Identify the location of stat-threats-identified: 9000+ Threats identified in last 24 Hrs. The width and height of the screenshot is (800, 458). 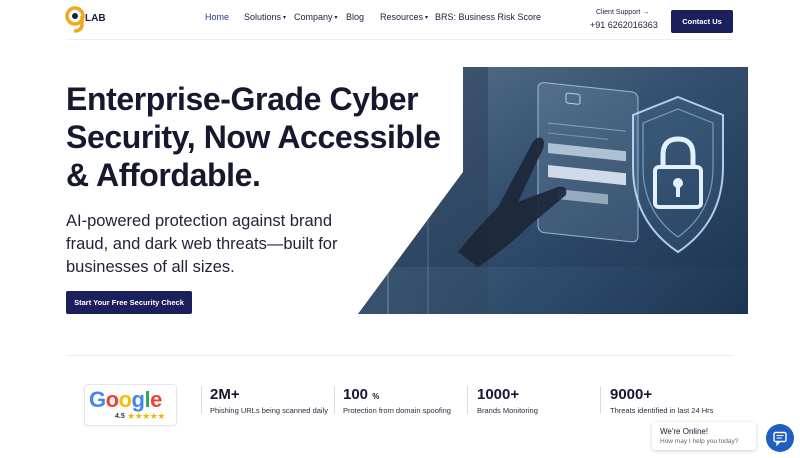
(661, 400).